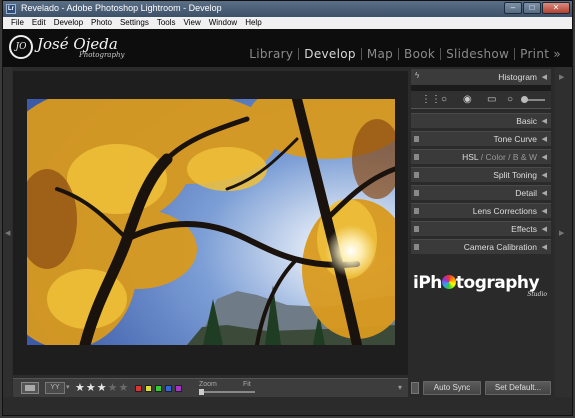  I want to click on module-library: Library, so click(271, 54).